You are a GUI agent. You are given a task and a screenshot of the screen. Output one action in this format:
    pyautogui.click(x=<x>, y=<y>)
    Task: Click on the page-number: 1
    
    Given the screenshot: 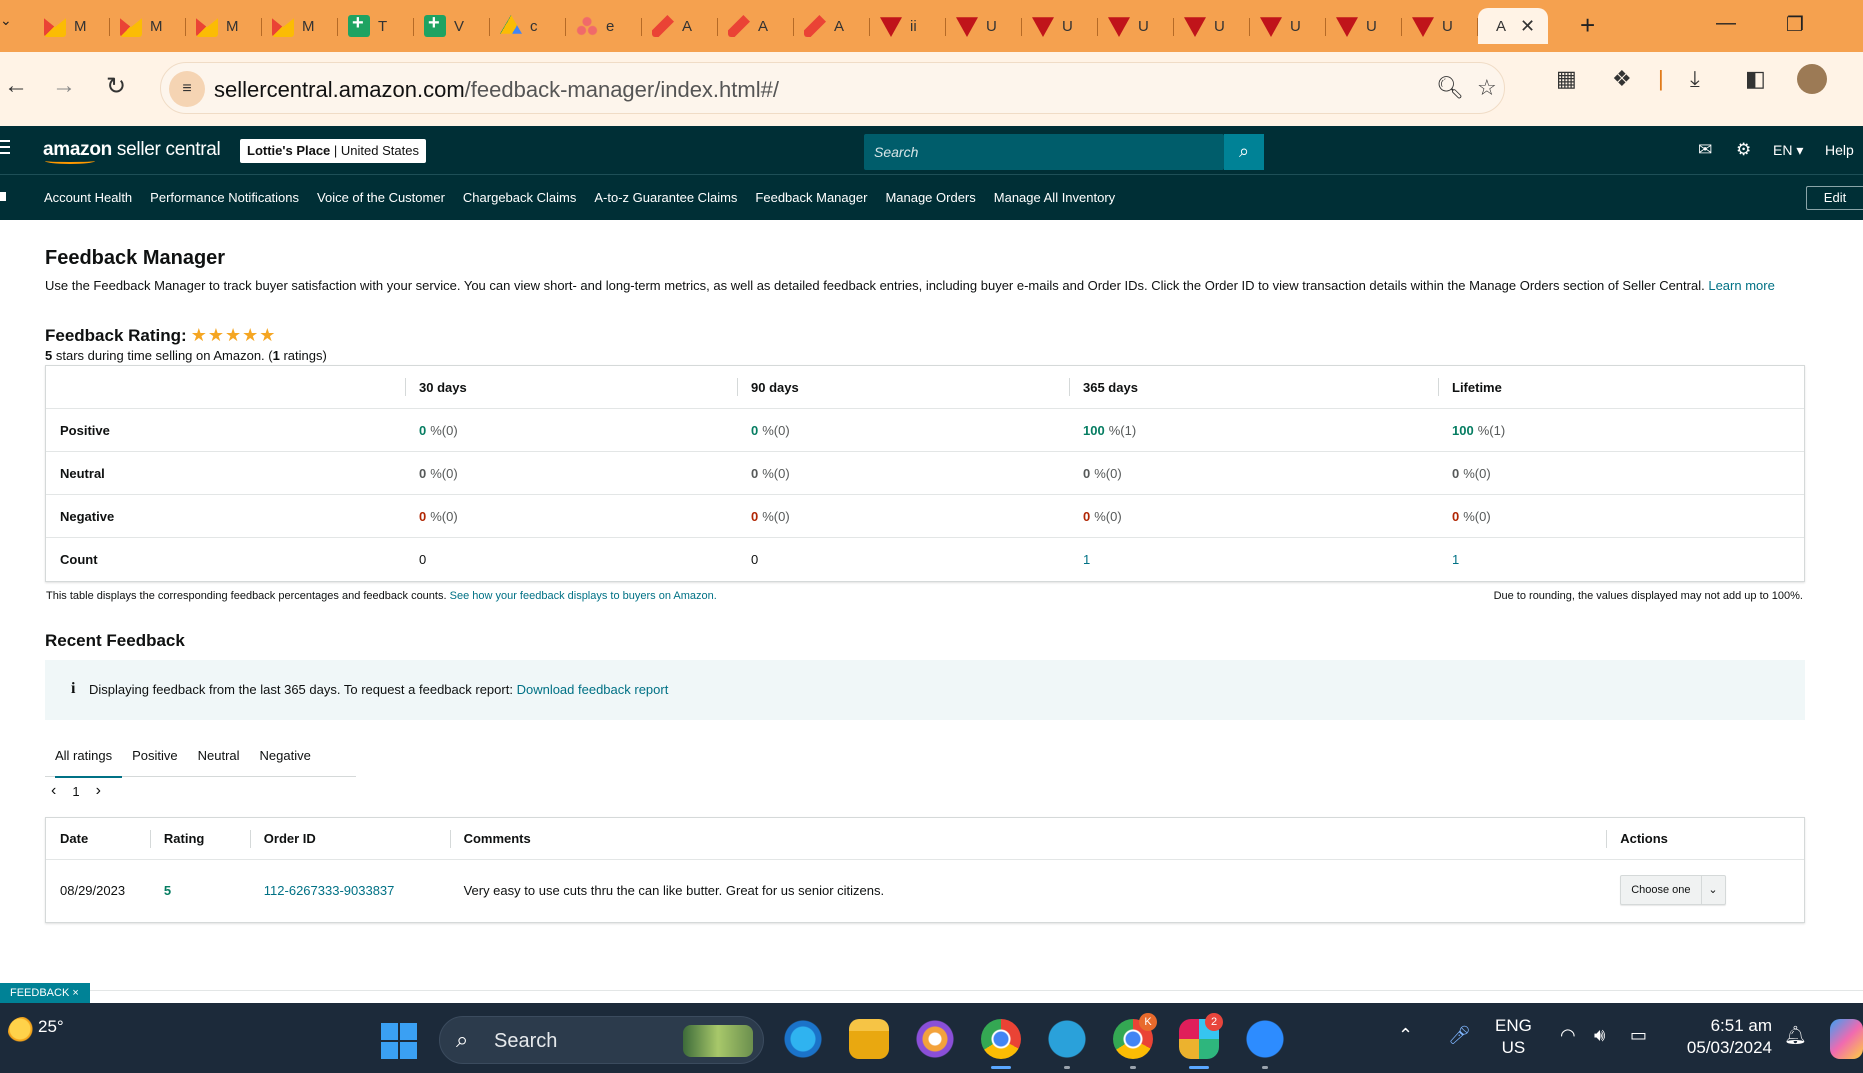 What is the action you would take?
    pyautogui.click(x=75, y=791)
    